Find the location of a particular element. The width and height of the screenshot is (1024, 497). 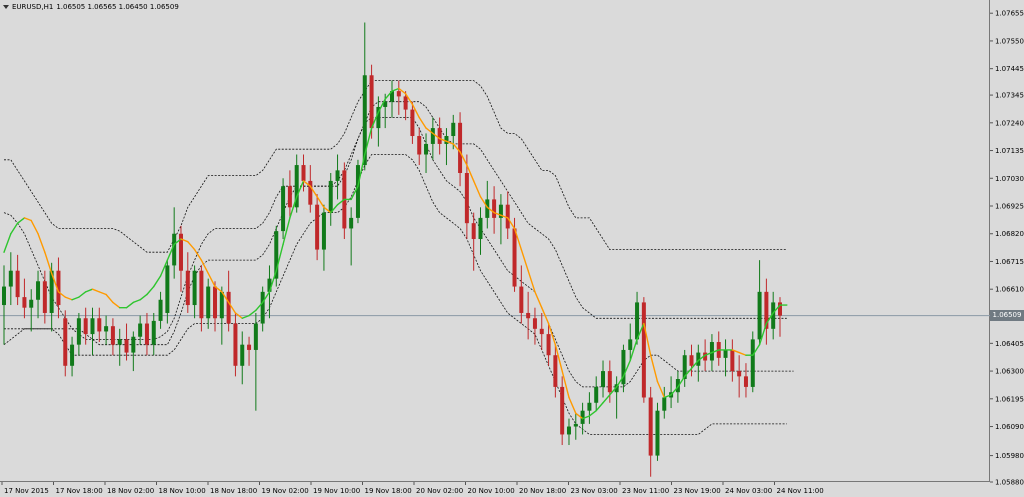

price-tick-label: 1.06195 is located at coordinates (1009, 399).